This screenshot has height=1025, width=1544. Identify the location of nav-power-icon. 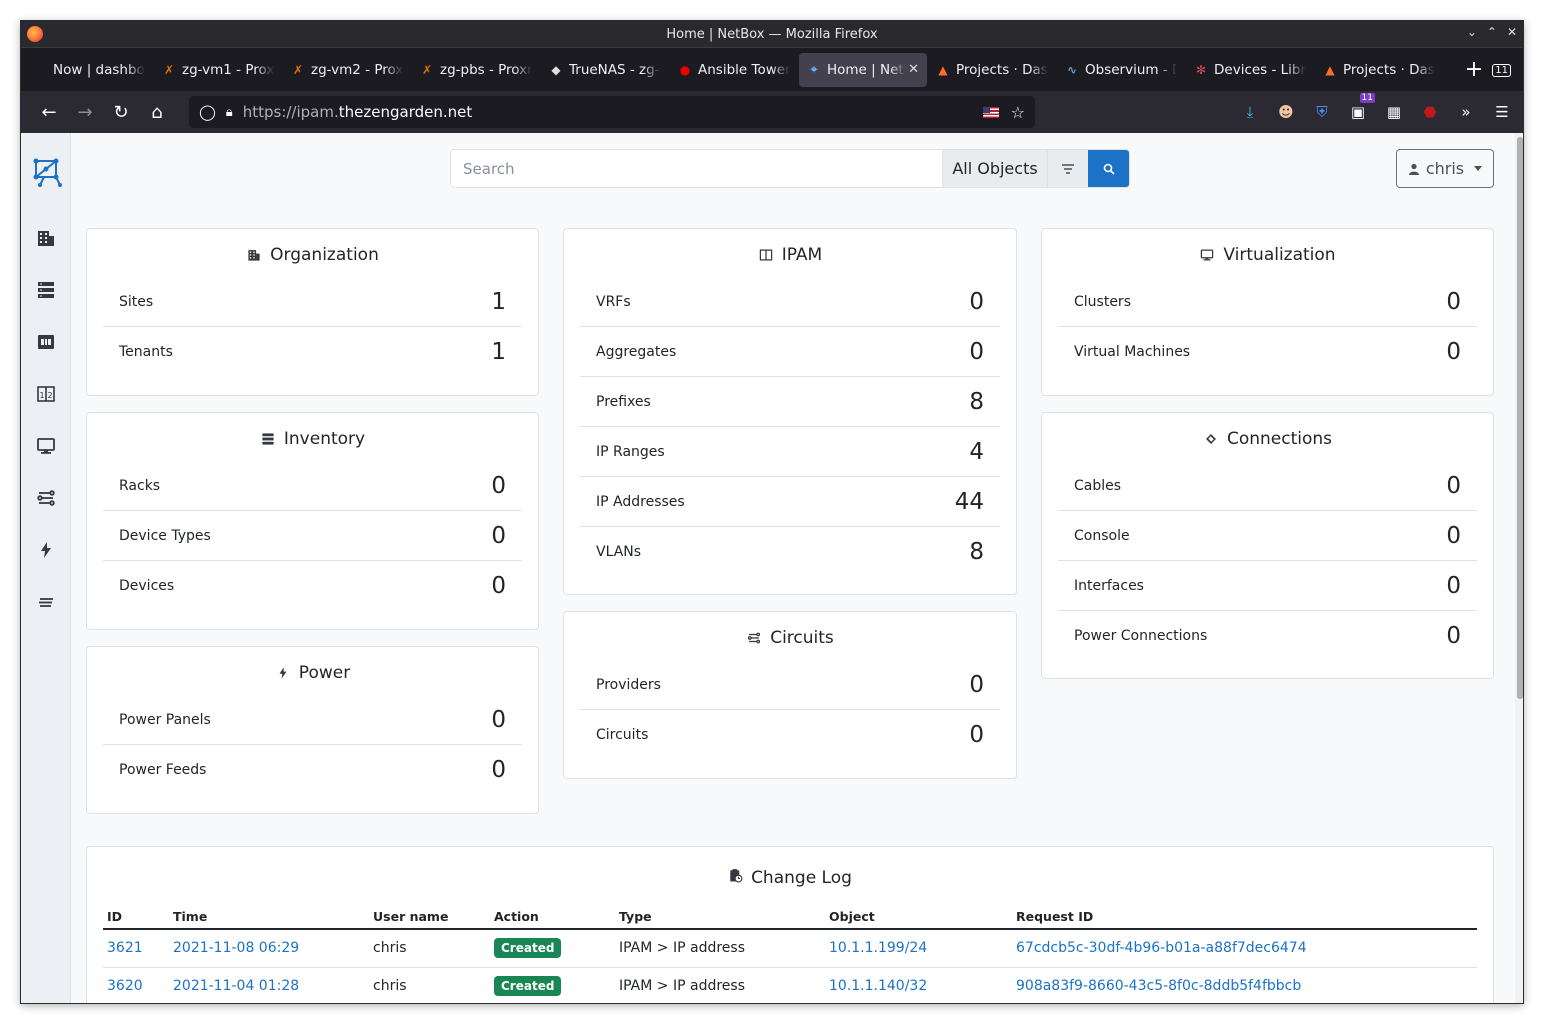
(46, 550).